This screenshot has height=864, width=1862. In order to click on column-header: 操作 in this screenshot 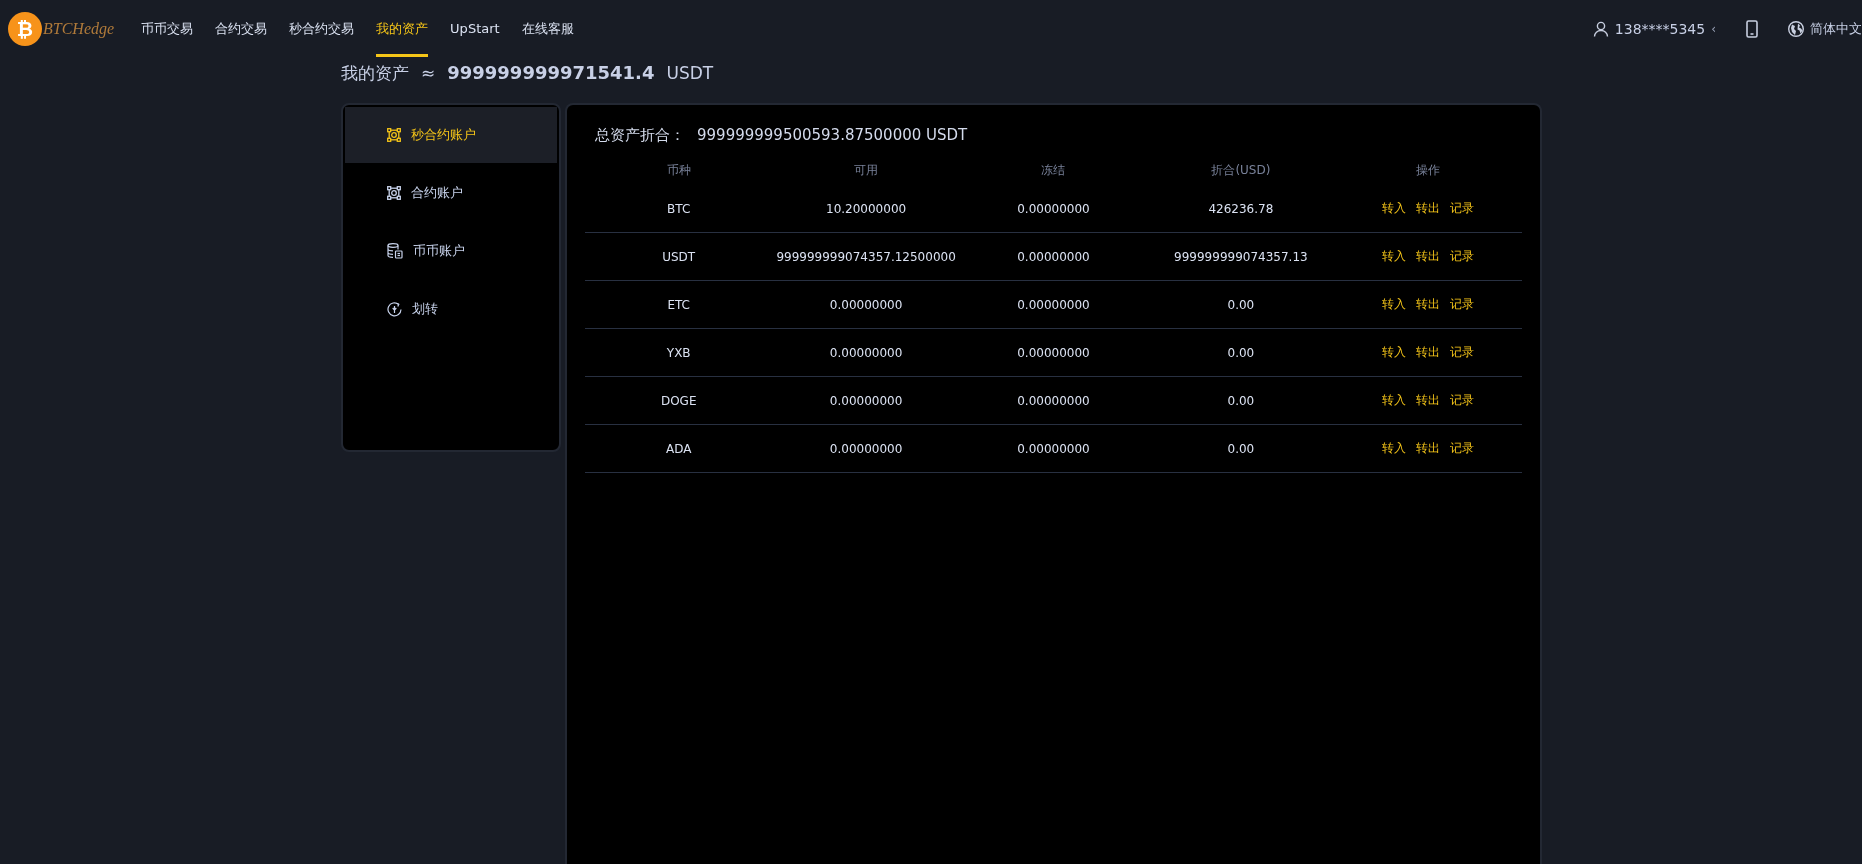, I will do `click(1428, 170)`.